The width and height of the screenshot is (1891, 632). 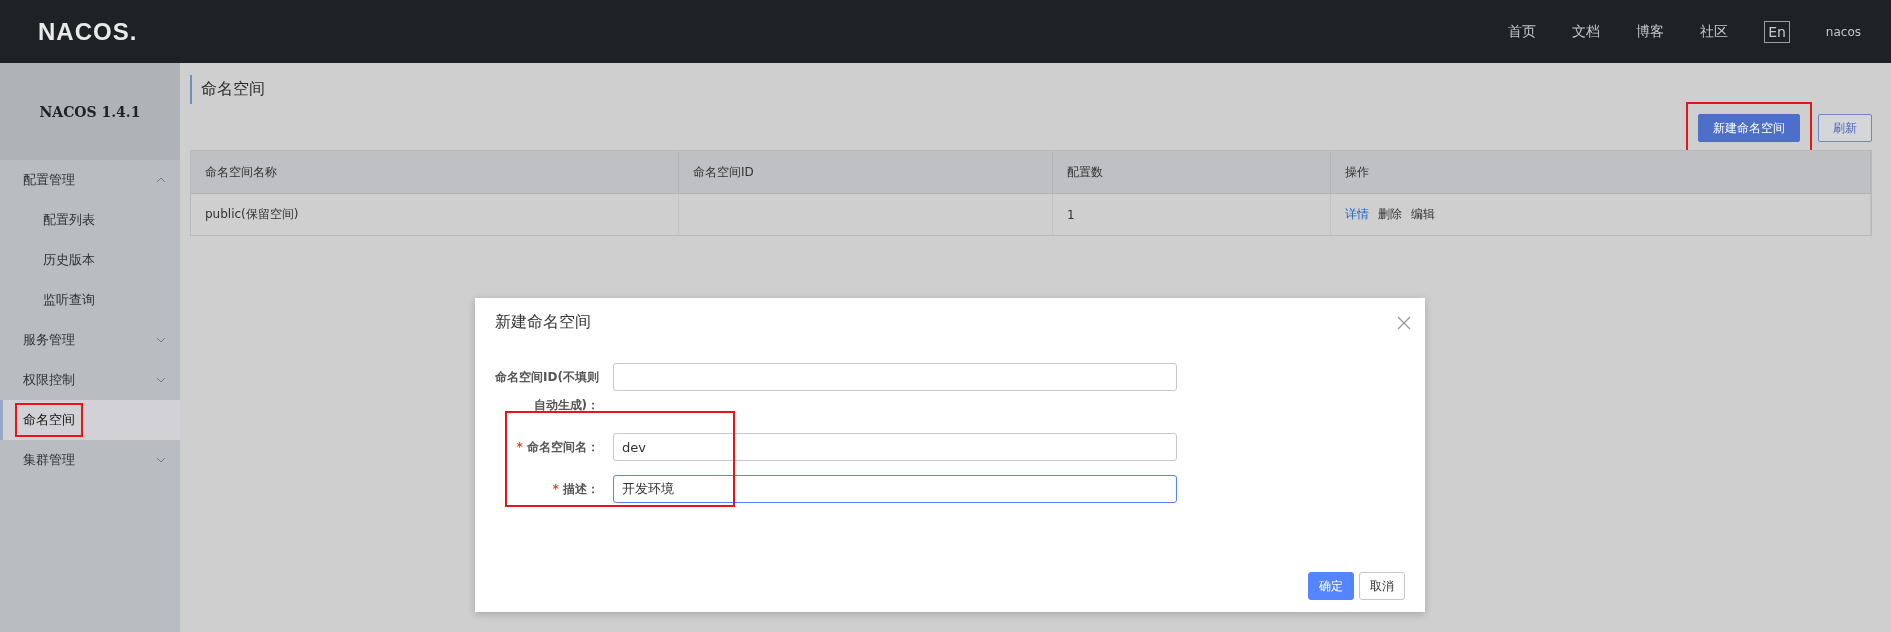 What do you see at coordinates (895, 489) in the screenshot?
I see `input-field: 开发环境` at bounding box center [895, 489].